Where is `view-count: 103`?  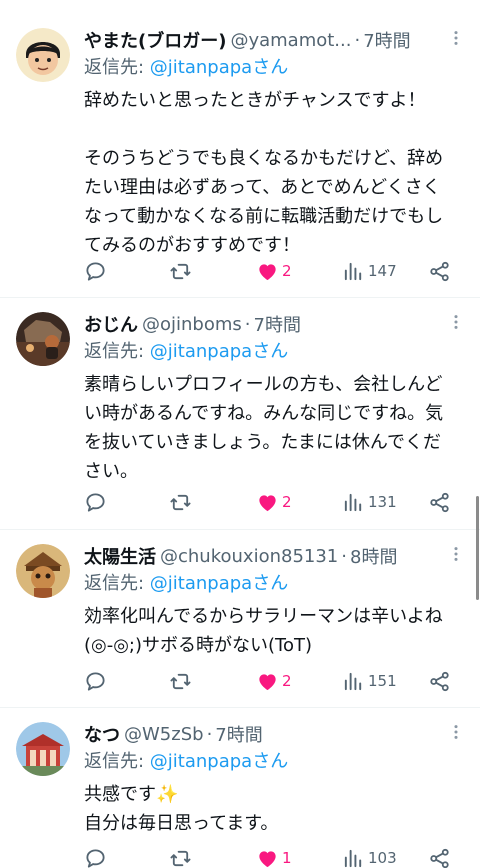 view-count: 103 is located at coordinates (382, 858).